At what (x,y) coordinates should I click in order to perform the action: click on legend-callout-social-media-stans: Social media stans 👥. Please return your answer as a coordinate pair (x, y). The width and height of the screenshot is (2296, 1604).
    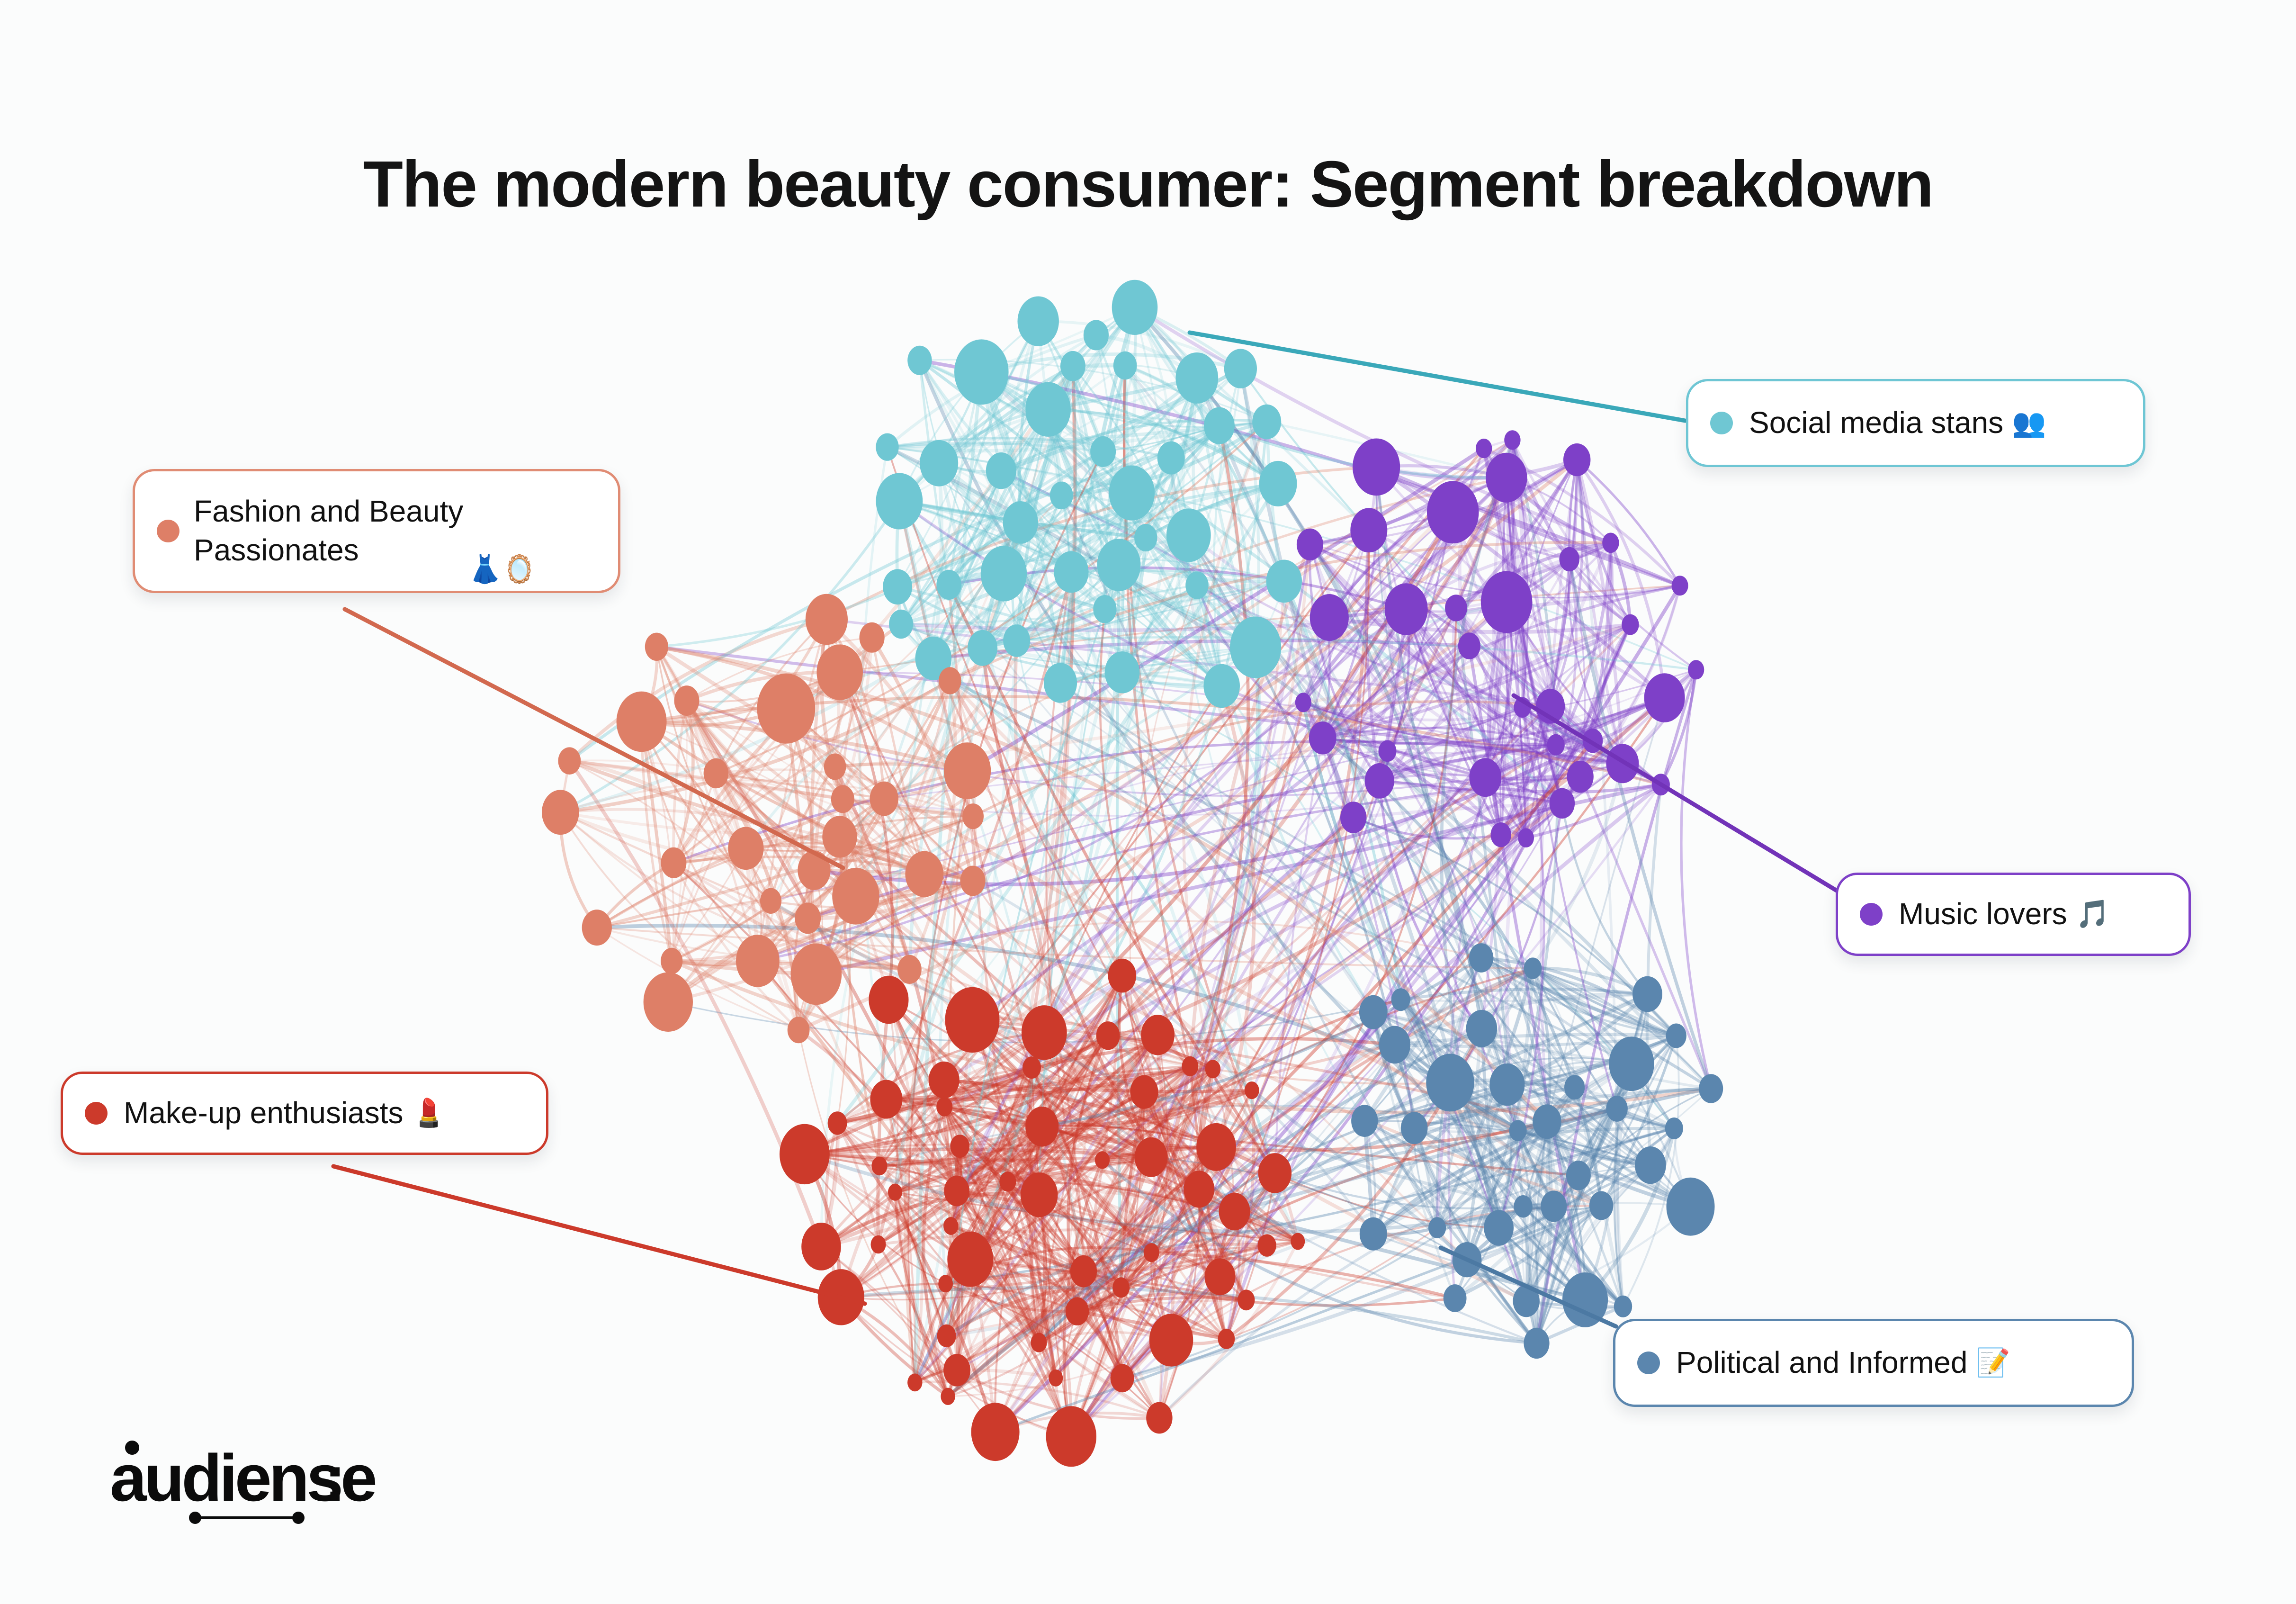
    Looking at the image, I should click on (1915, 423).